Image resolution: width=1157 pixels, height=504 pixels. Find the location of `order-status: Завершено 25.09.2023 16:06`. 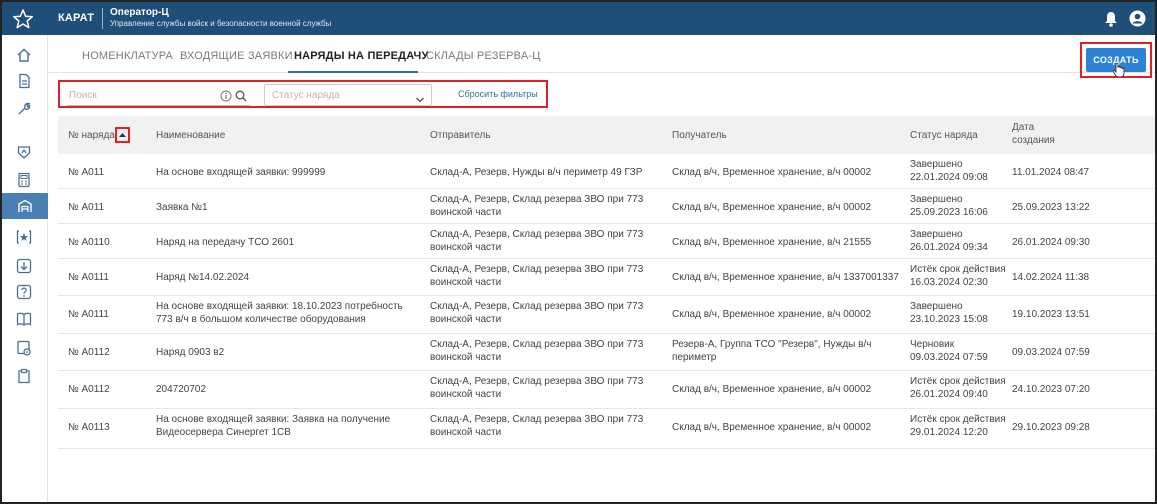

order-status: Завершено 25.09.2023 16:06 is located at coordinates (949, 206).